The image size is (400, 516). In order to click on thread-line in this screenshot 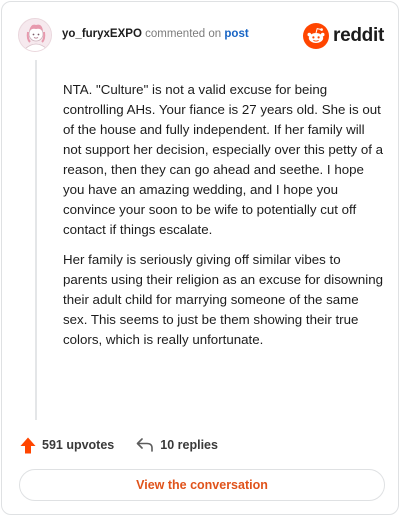, I will do `click(36, 240)`.